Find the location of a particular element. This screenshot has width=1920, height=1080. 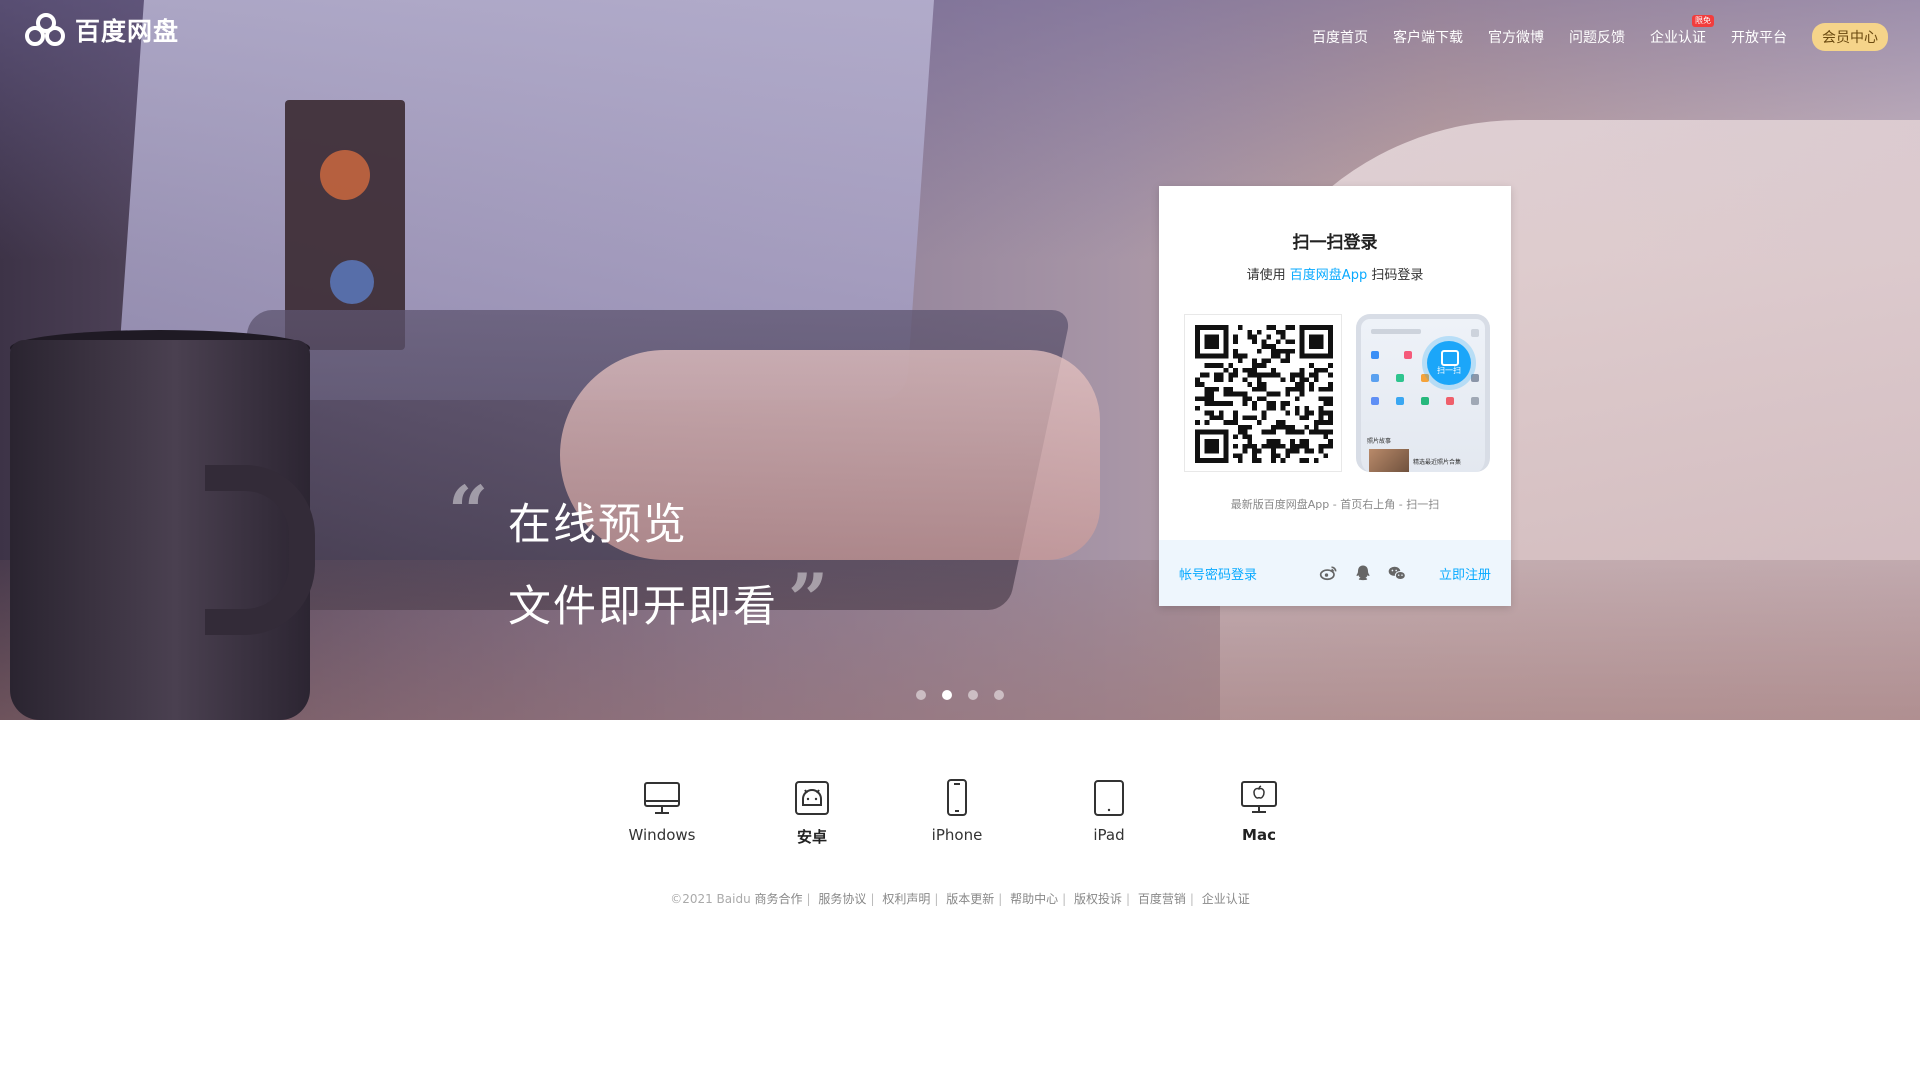

qr-modules is located at coordinates (1264, 394).